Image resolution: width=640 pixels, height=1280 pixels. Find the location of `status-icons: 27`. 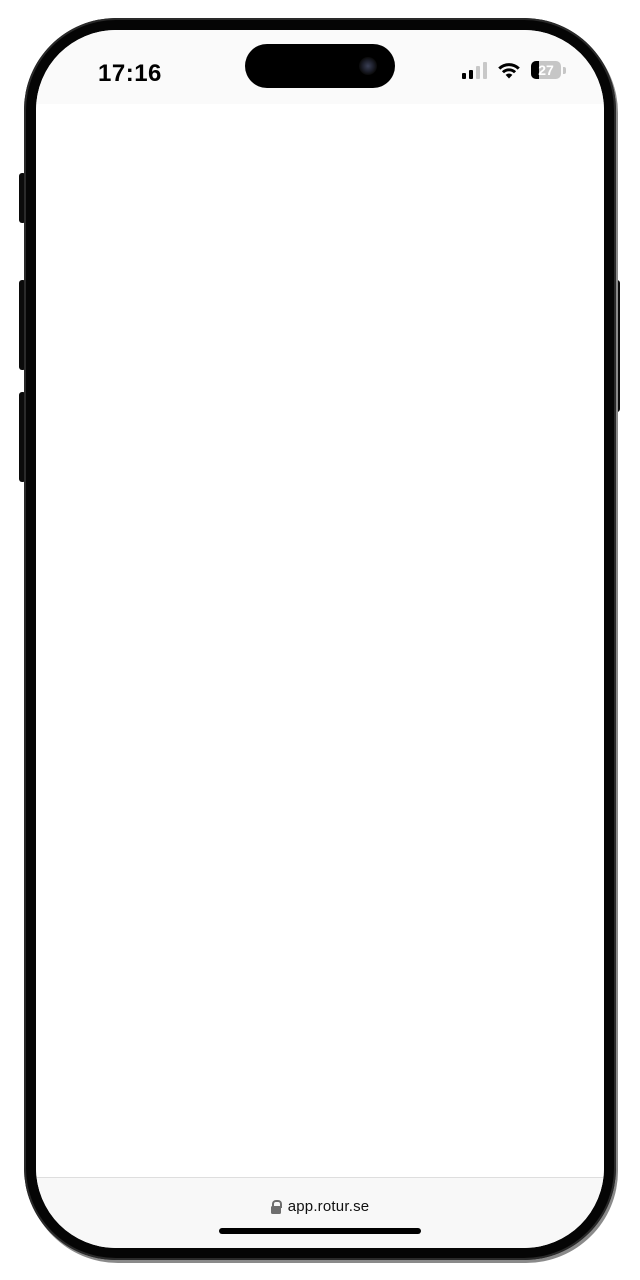

status-icons: 27 is located at coordinates (514, 70).